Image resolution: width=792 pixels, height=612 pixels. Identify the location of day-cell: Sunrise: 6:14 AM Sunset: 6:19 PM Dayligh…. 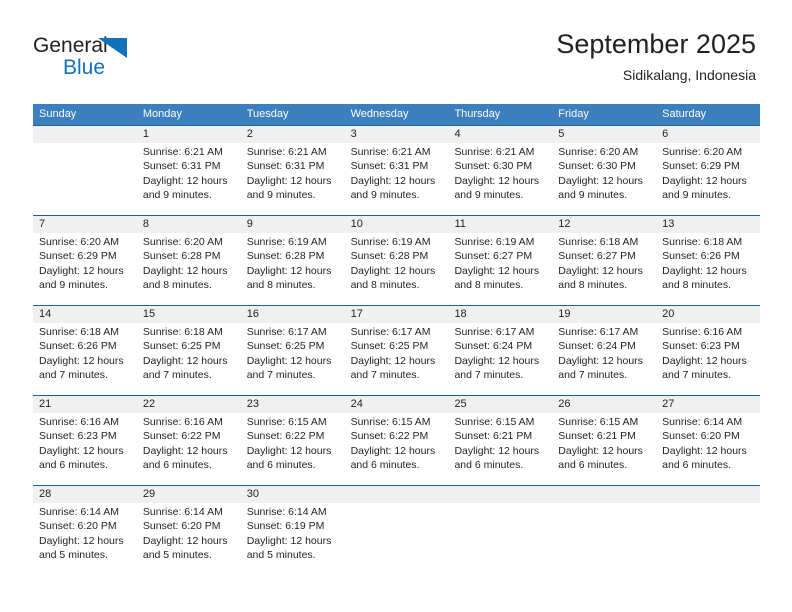
(293, 539).